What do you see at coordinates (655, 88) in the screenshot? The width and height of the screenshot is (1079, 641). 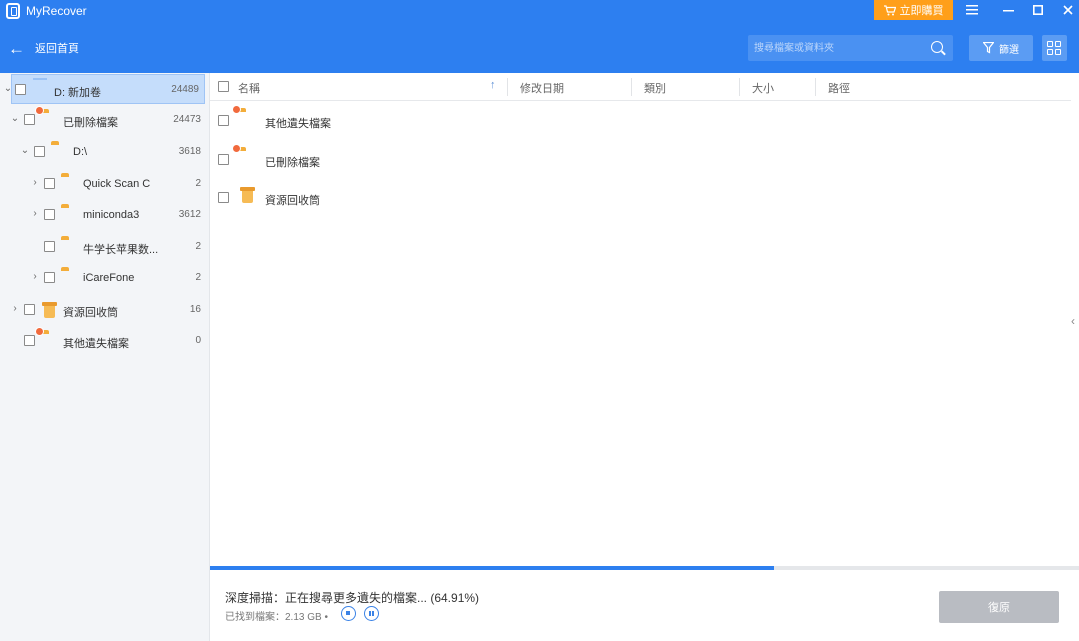 I see `column-header-type: 類別` at bounding box center [655, 88].